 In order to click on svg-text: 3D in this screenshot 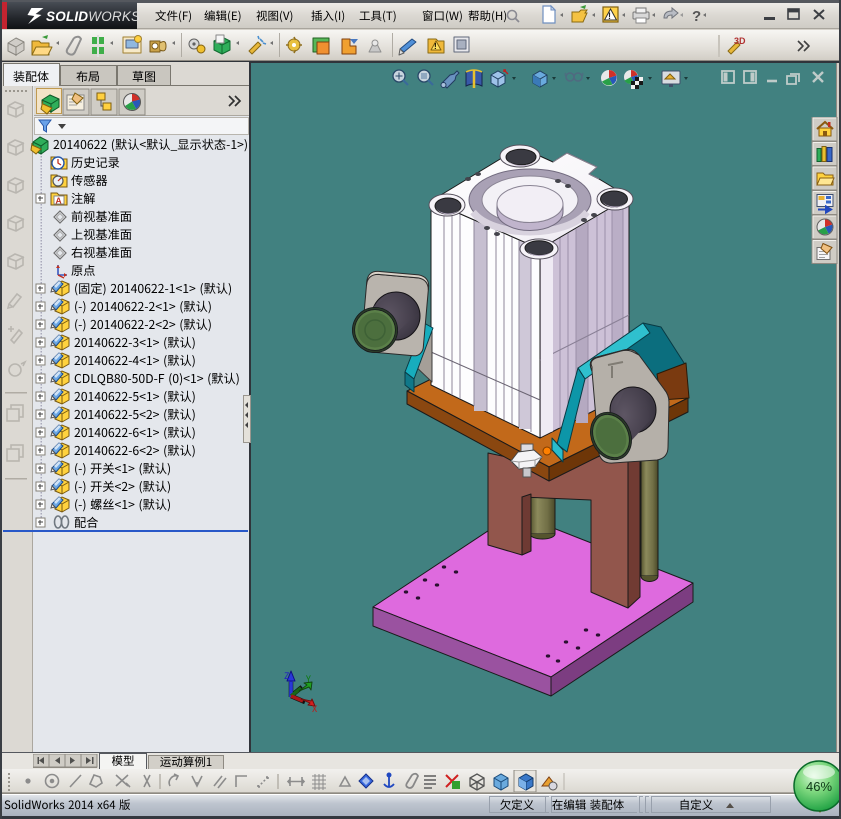, I will do `click(740, 41)`.